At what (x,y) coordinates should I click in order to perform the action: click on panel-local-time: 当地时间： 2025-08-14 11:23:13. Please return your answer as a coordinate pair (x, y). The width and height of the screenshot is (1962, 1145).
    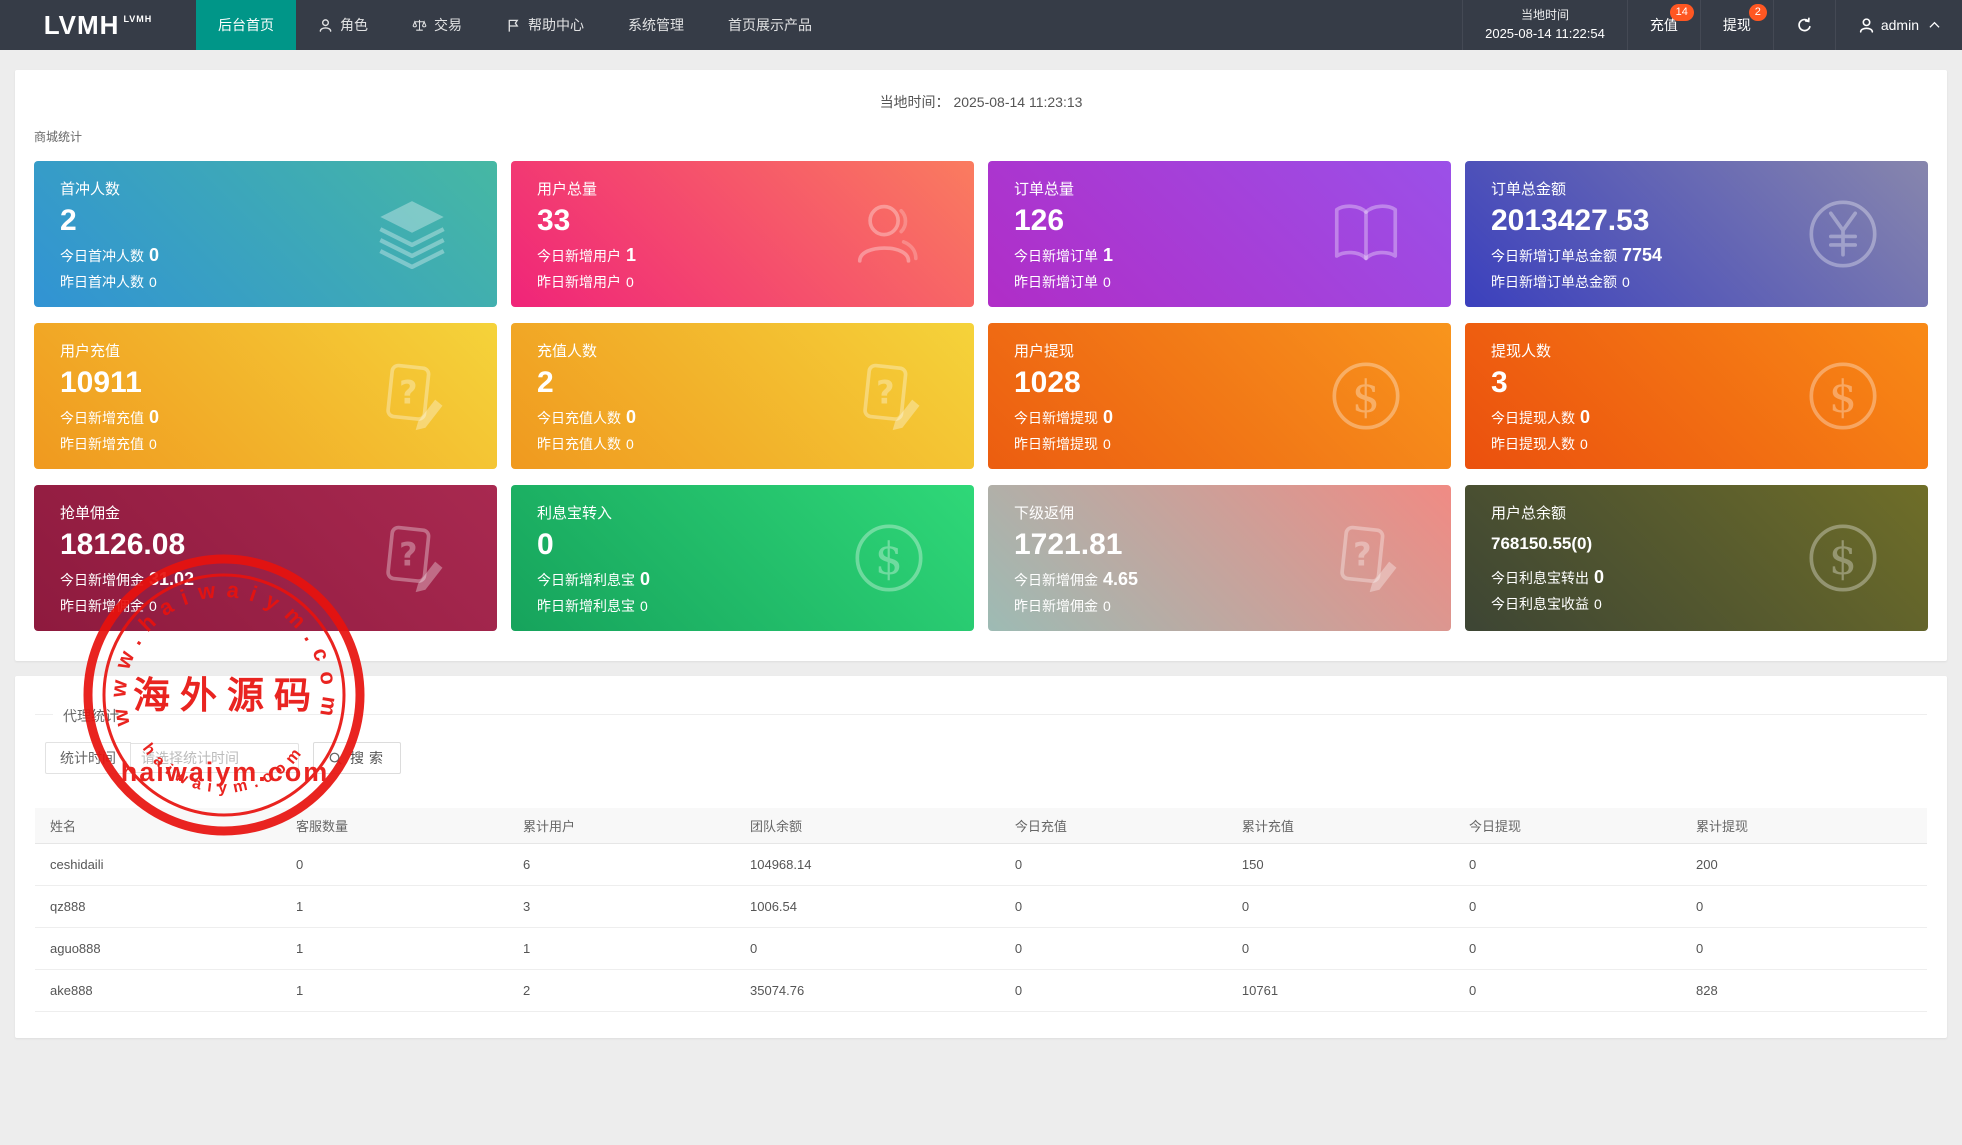
    Looking at the image, I should click on (981, 103).